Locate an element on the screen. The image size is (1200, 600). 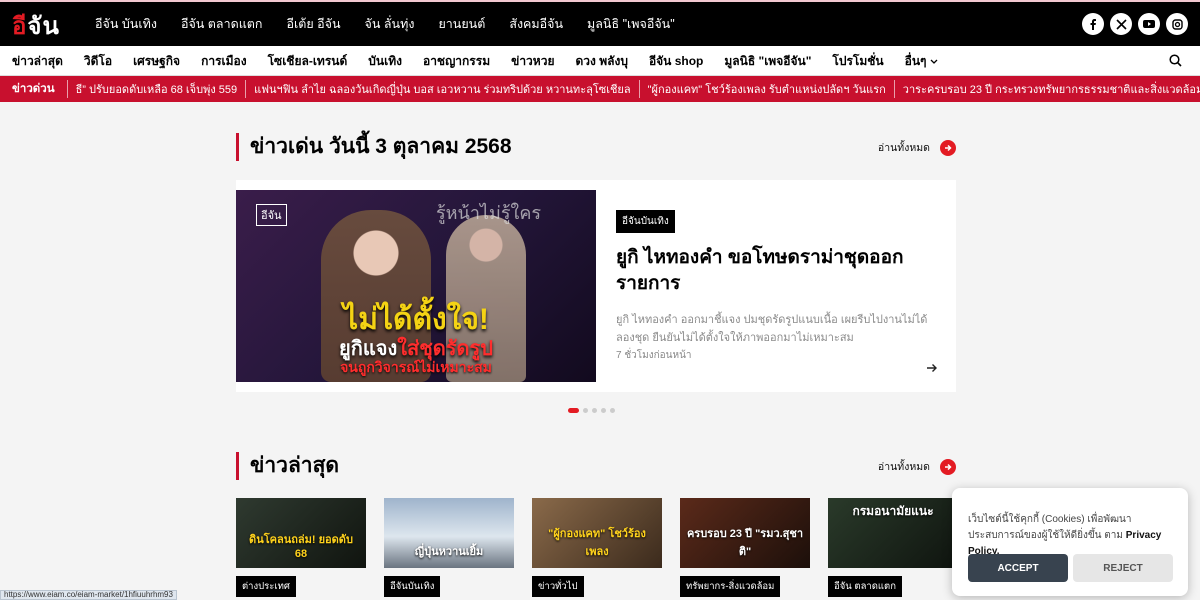
category-tag: ทรัพยากร-สิ่งแวดล้อม is located at coordinates (730, 586).